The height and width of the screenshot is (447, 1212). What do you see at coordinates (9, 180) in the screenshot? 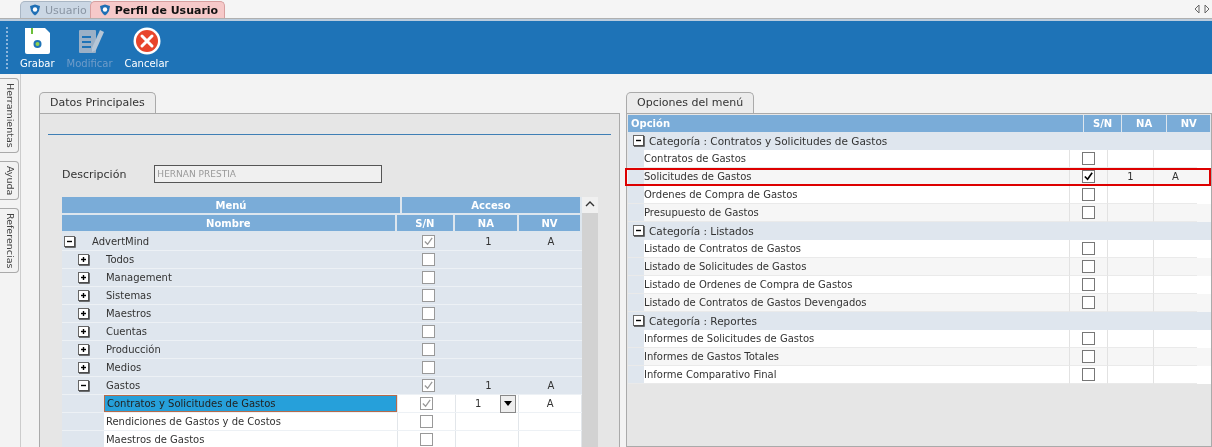
I see `side-tab: Ayuda` at bounding box center [9, 180].